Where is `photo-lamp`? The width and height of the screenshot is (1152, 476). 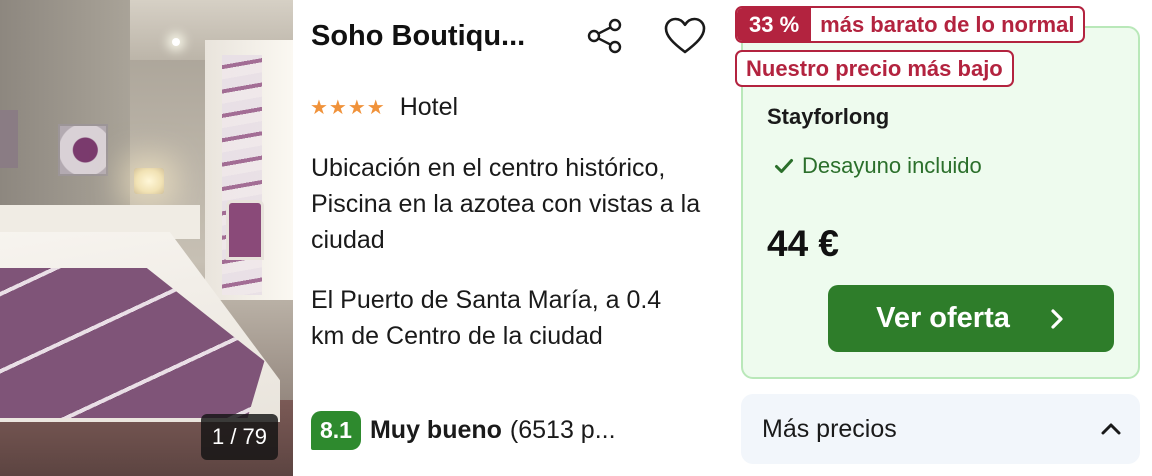 photo-lamp is located at coordinates (149, 181).